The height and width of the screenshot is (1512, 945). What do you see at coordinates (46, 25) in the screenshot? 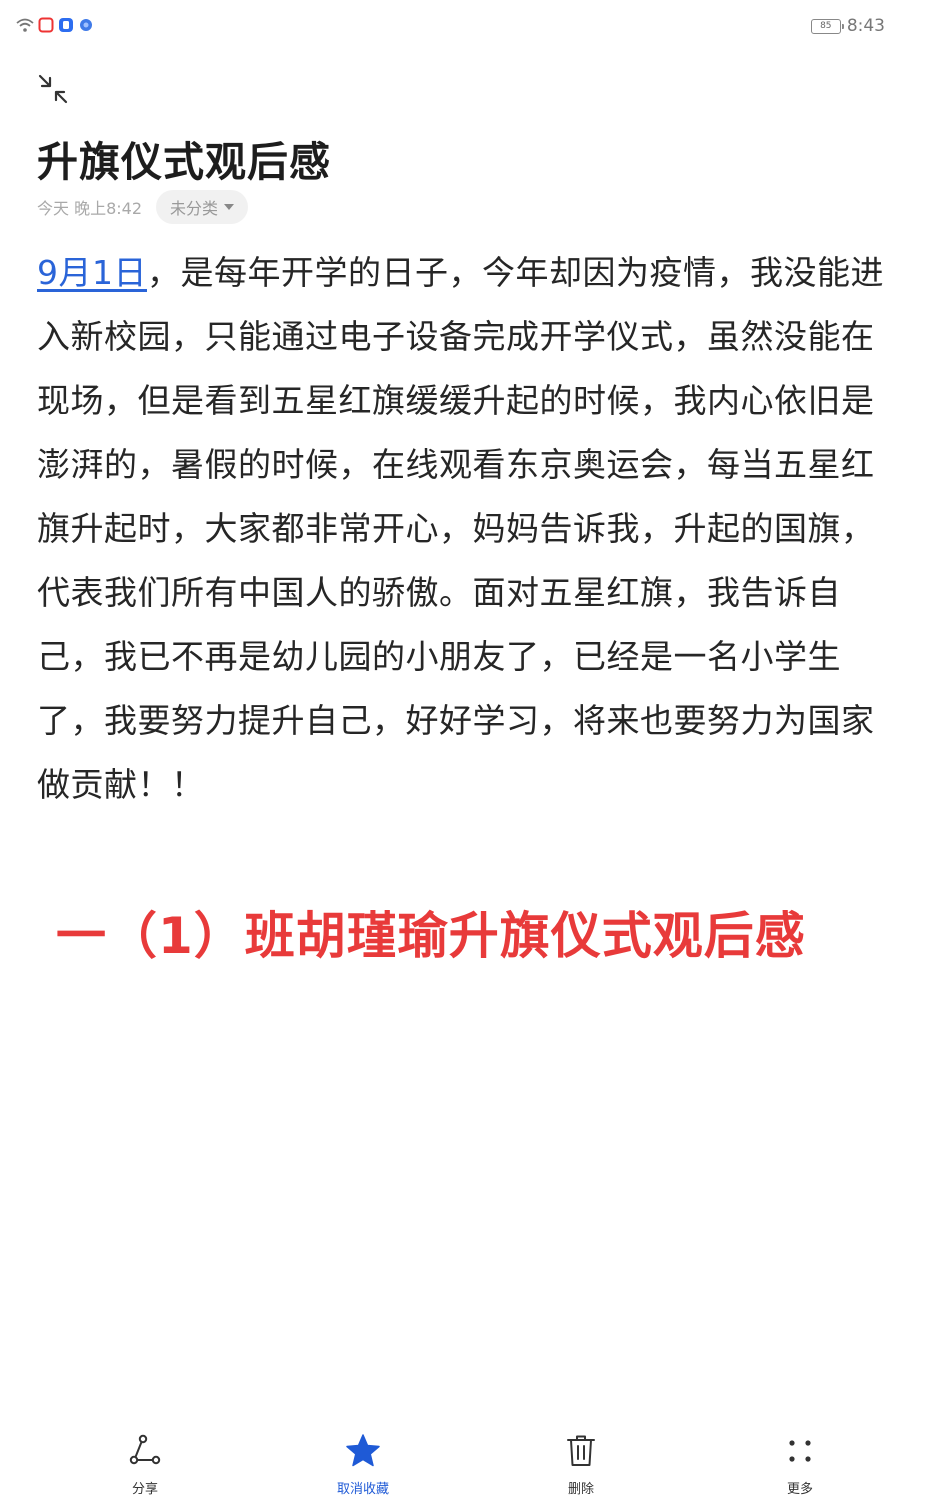
I see `red-app-notification-icon` at bounding box center [46, 25].